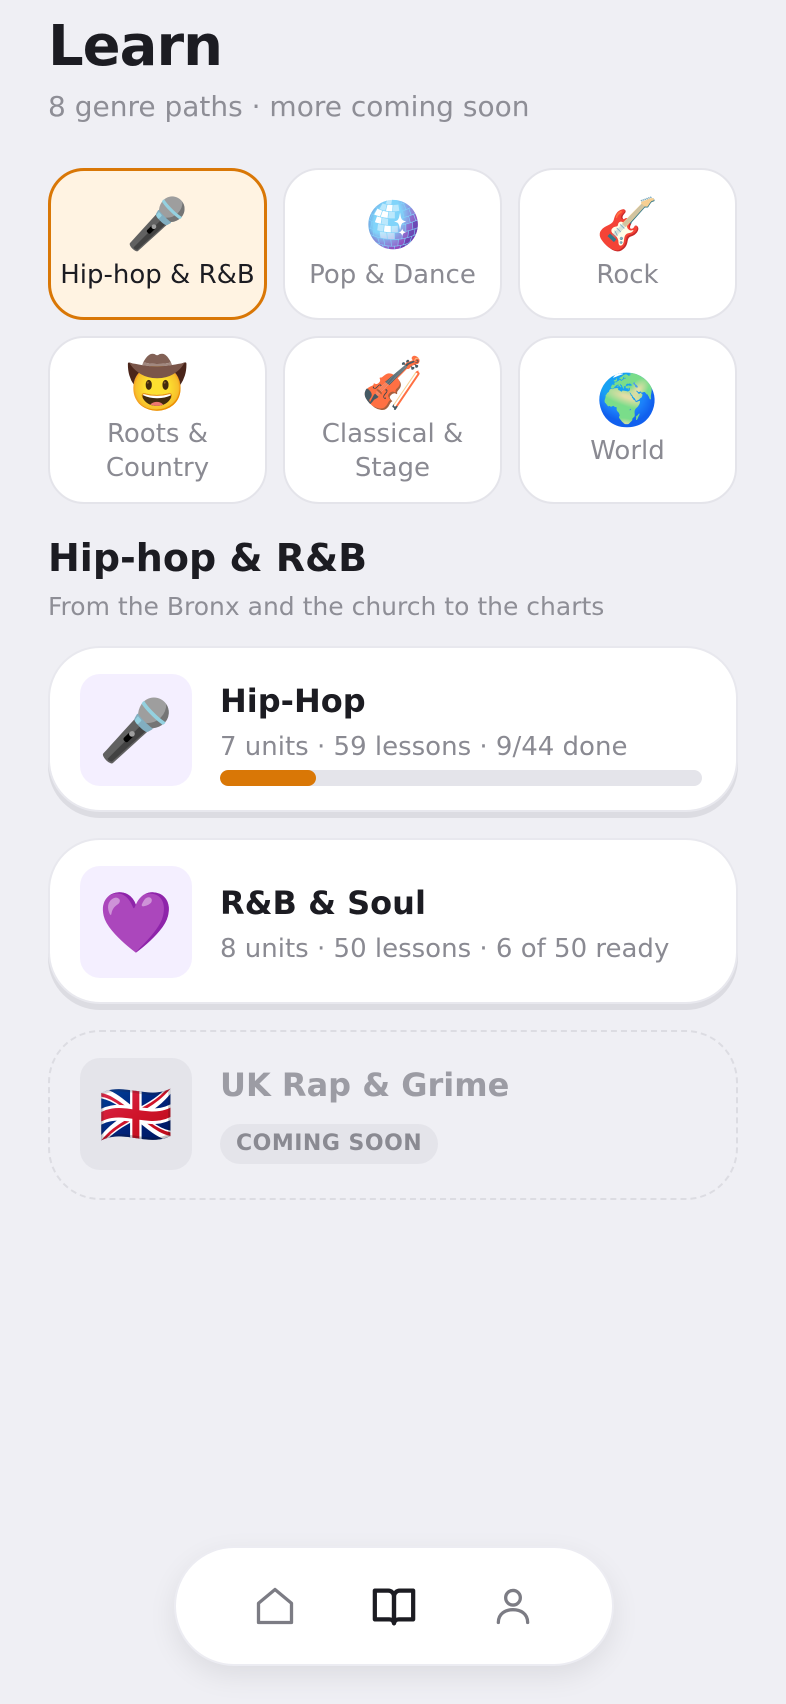 This screenshot has width=786, height=1704. What do you see at coordinates (627, 224) in the screenshot?
I see `guitar-icon: 🎸` at bounding box center [627, 224].